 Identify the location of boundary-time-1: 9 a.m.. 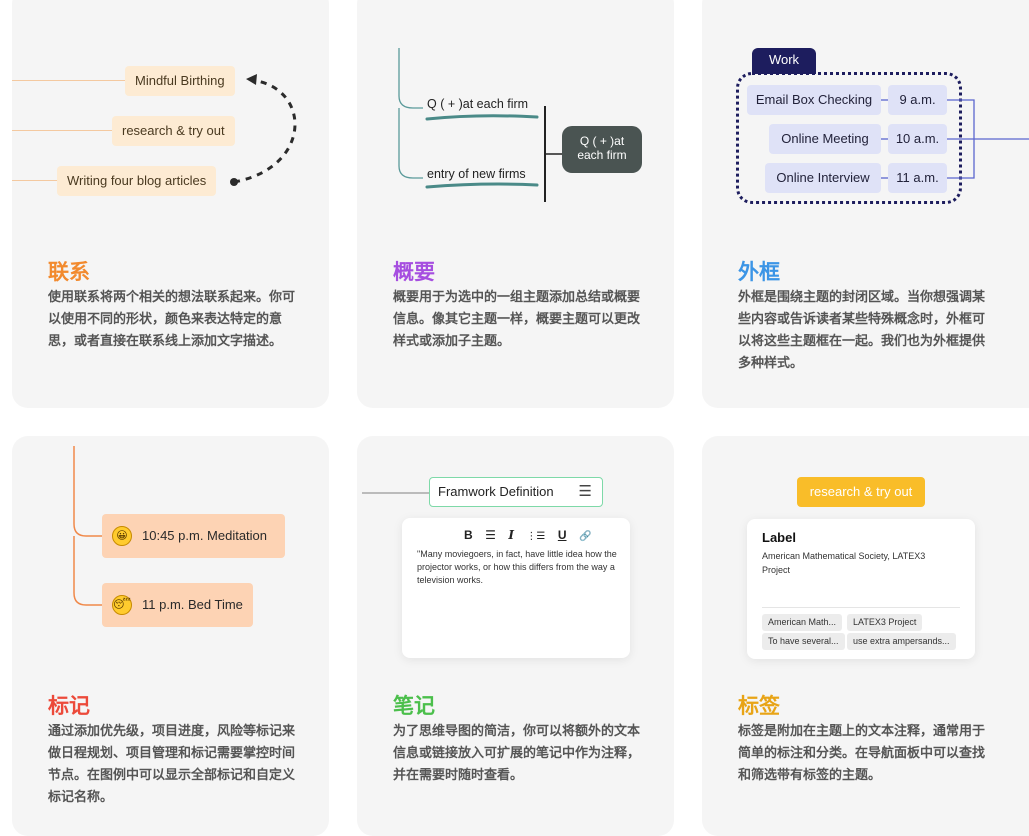
(917, 100).